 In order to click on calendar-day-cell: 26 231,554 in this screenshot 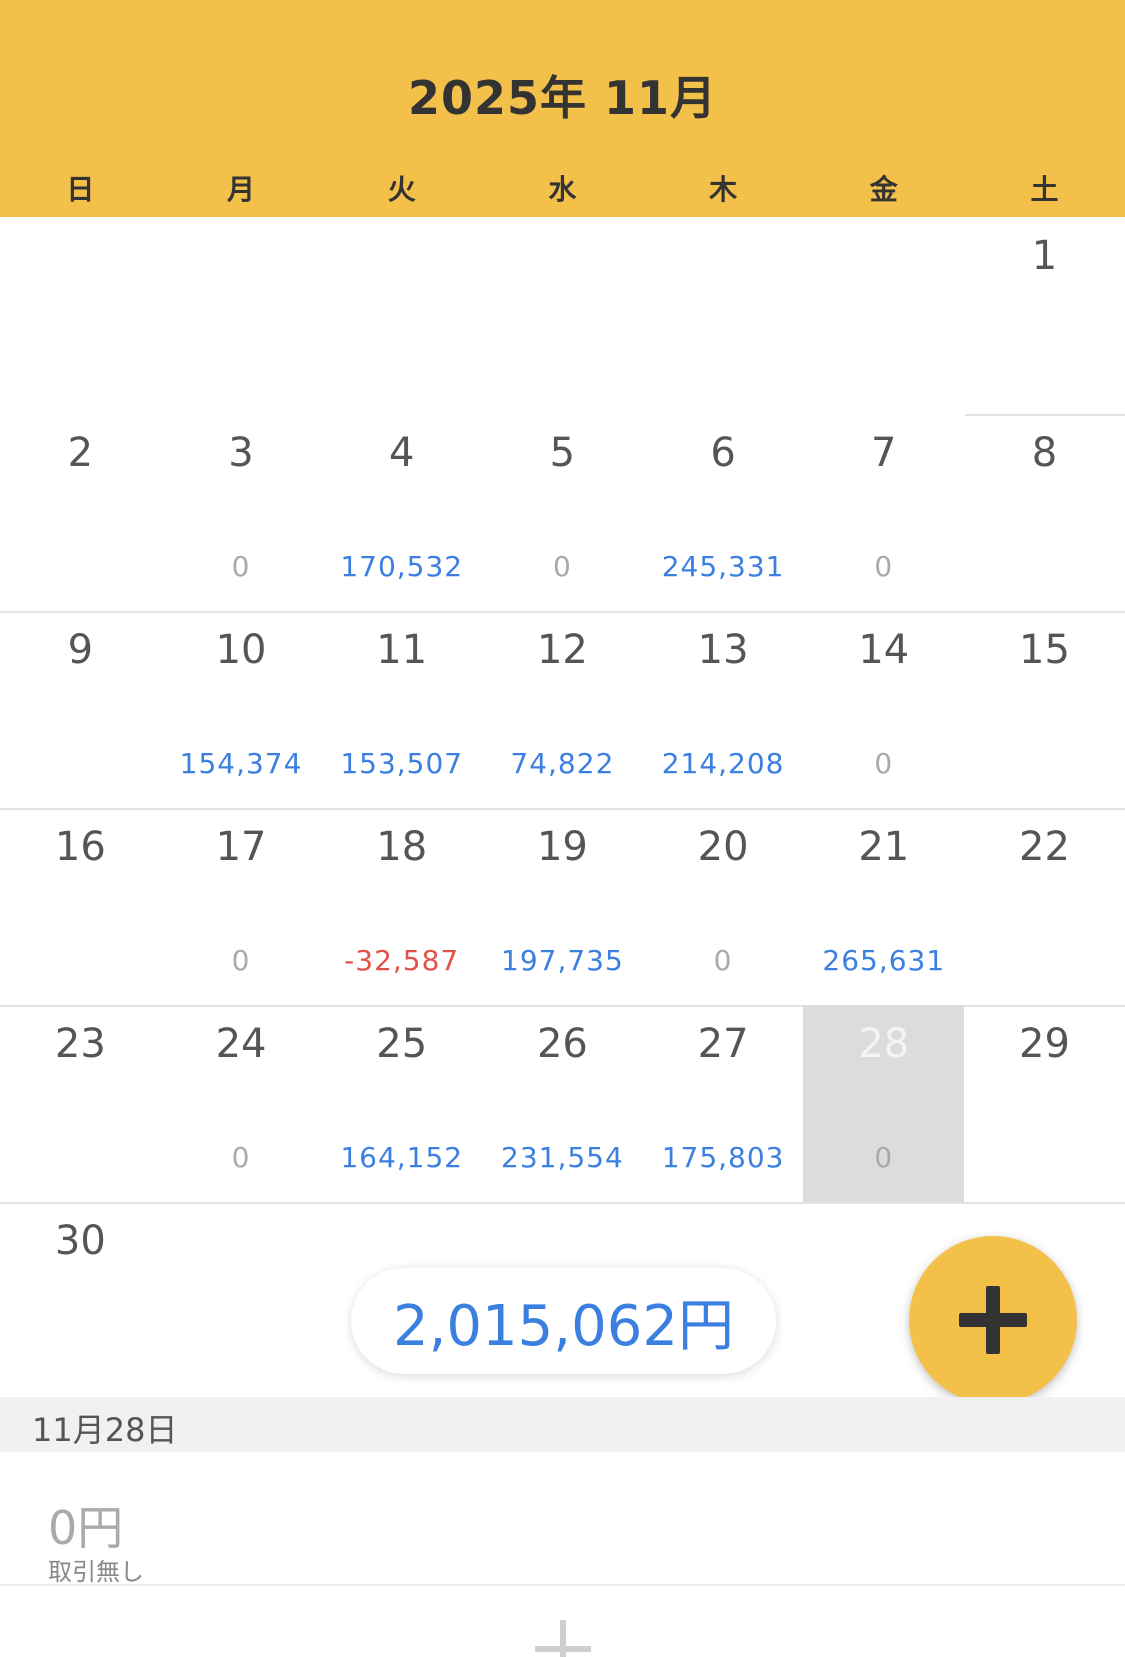, I will do `click(562, 1103)`.